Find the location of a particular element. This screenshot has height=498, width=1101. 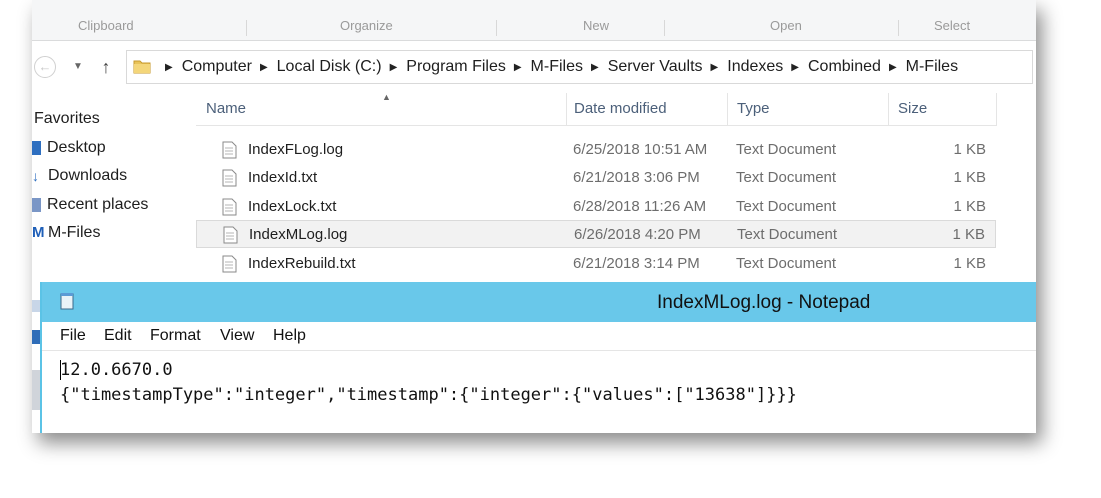

sidebar-item-desktop: Desktop is located at coordinates (69, 148).